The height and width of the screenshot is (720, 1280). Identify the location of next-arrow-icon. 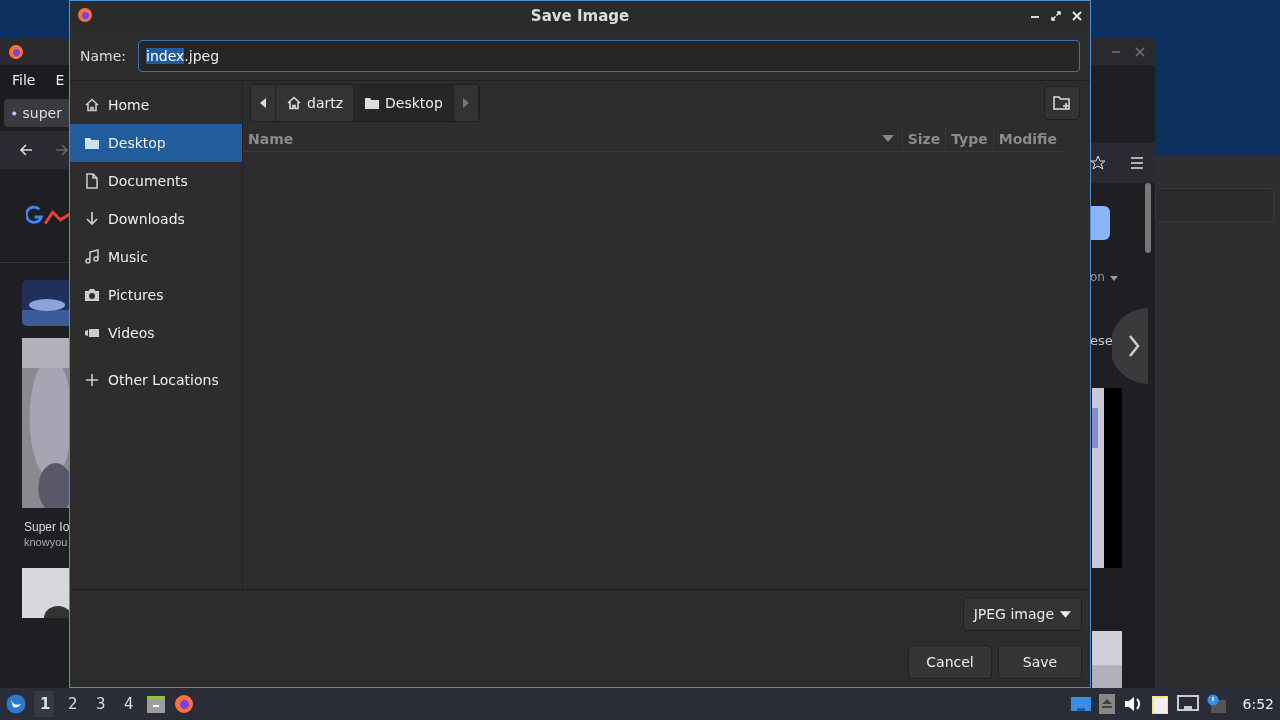
(1130, 346).